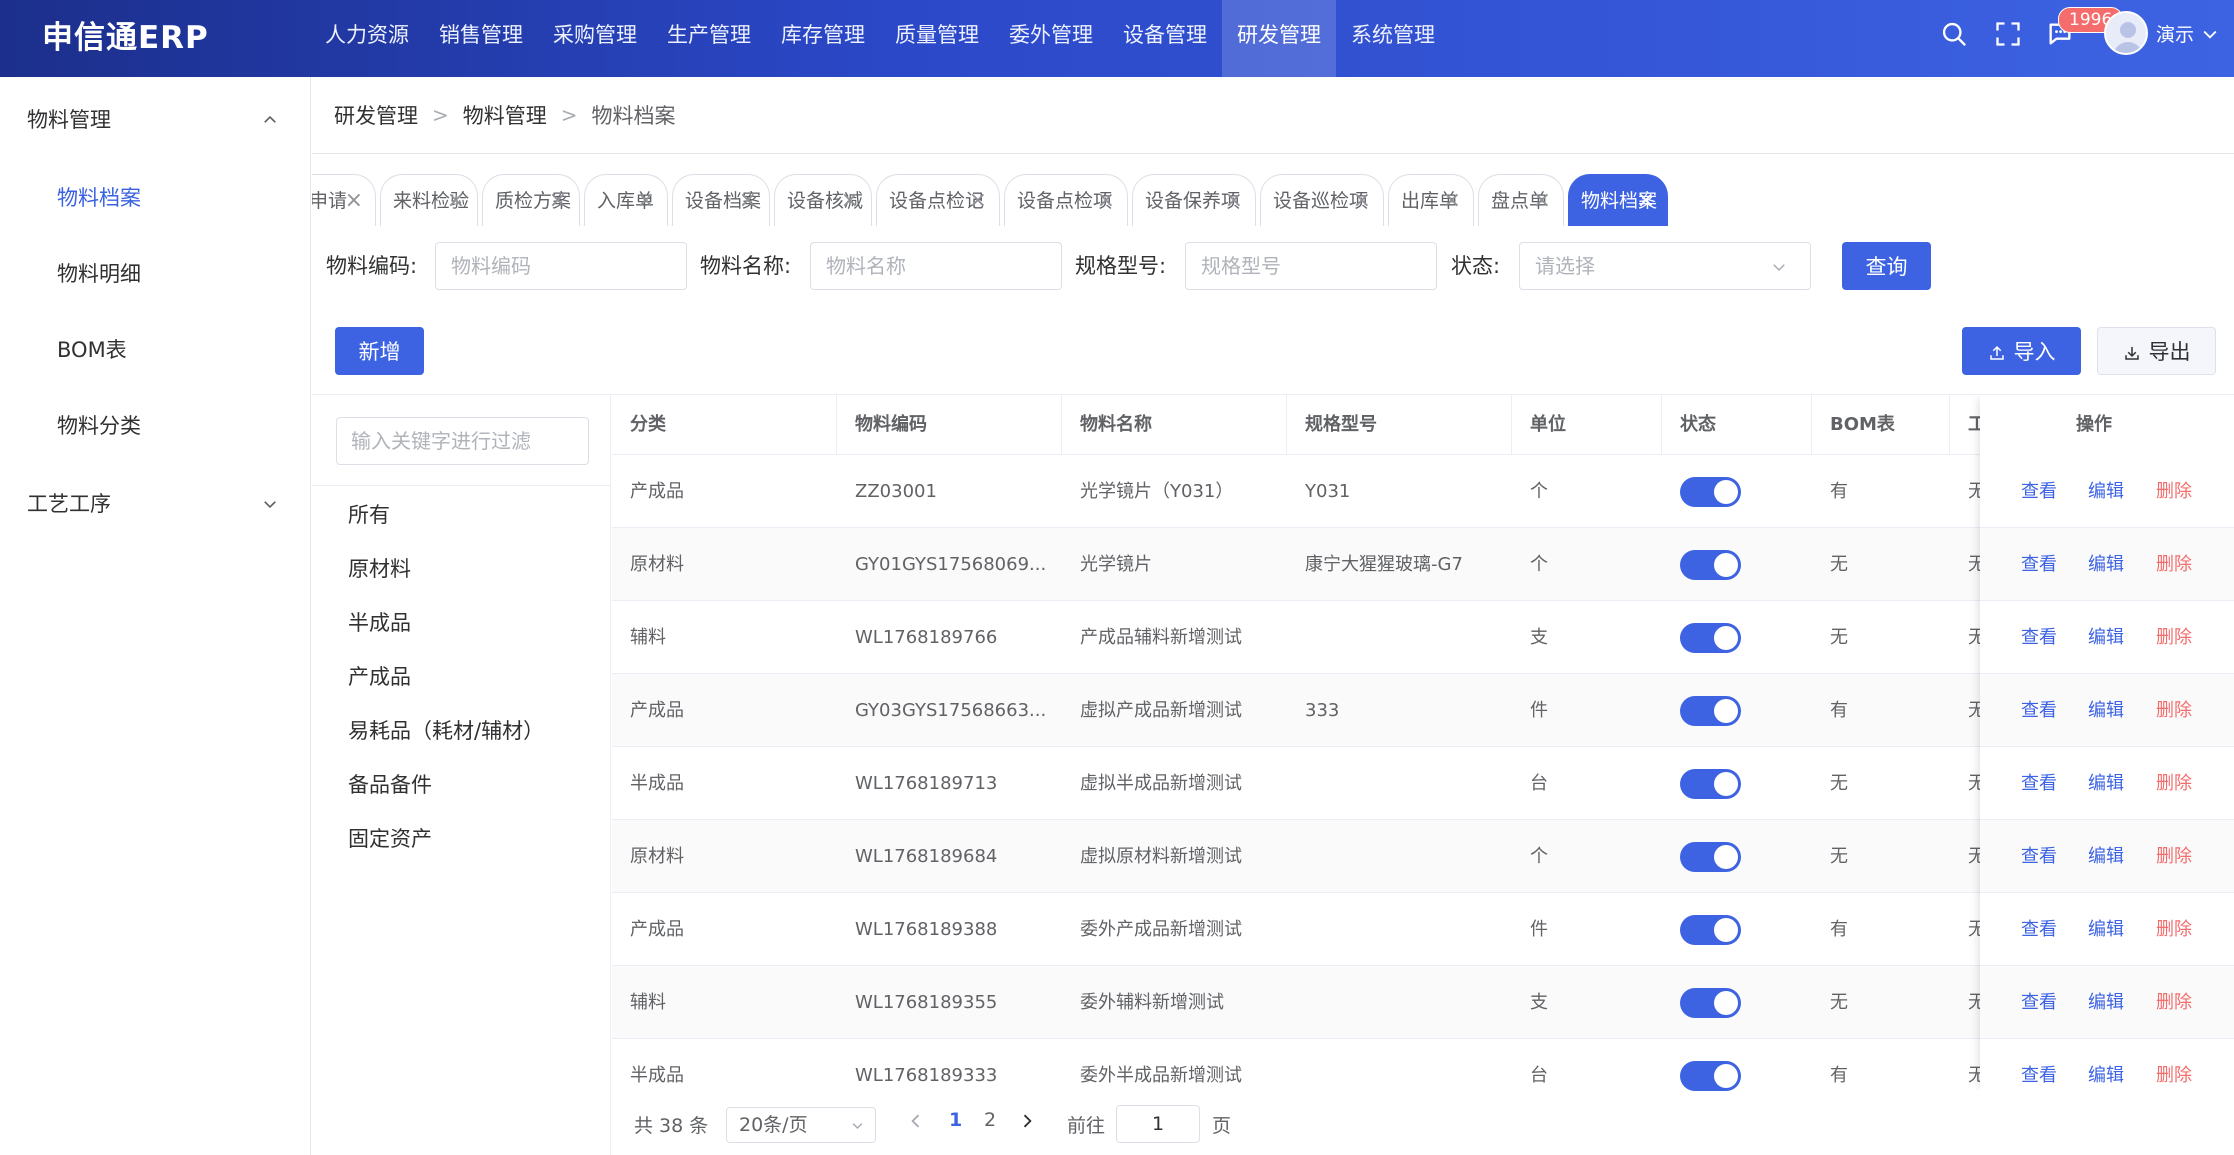 The height and width of the screenshot is (1155, 2234). What do you see at coordinates (1886, 266) in the screenshot?
I see `query-button: 查询` at bounding box center [1886, 266].